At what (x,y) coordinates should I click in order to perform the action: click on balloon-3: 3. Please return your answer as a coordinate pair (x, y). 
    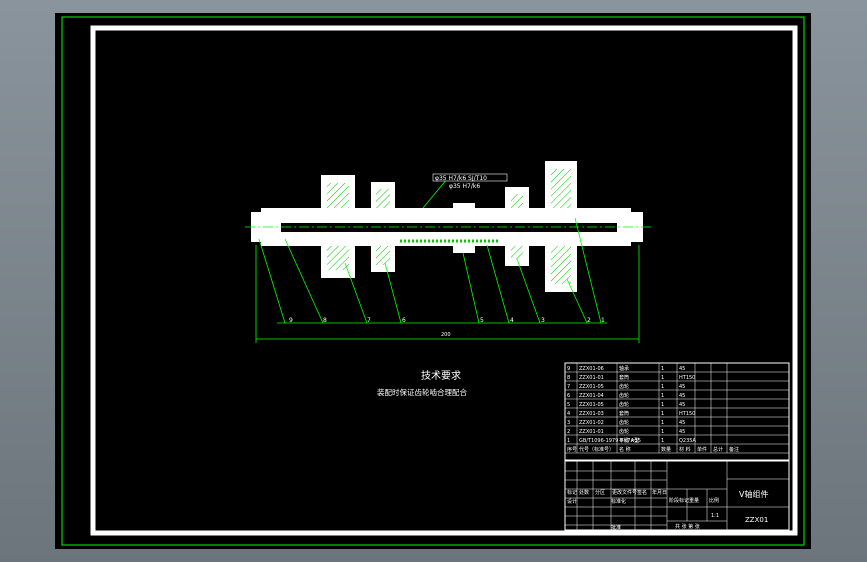
    Looking at the image, I should click on (543, 320).